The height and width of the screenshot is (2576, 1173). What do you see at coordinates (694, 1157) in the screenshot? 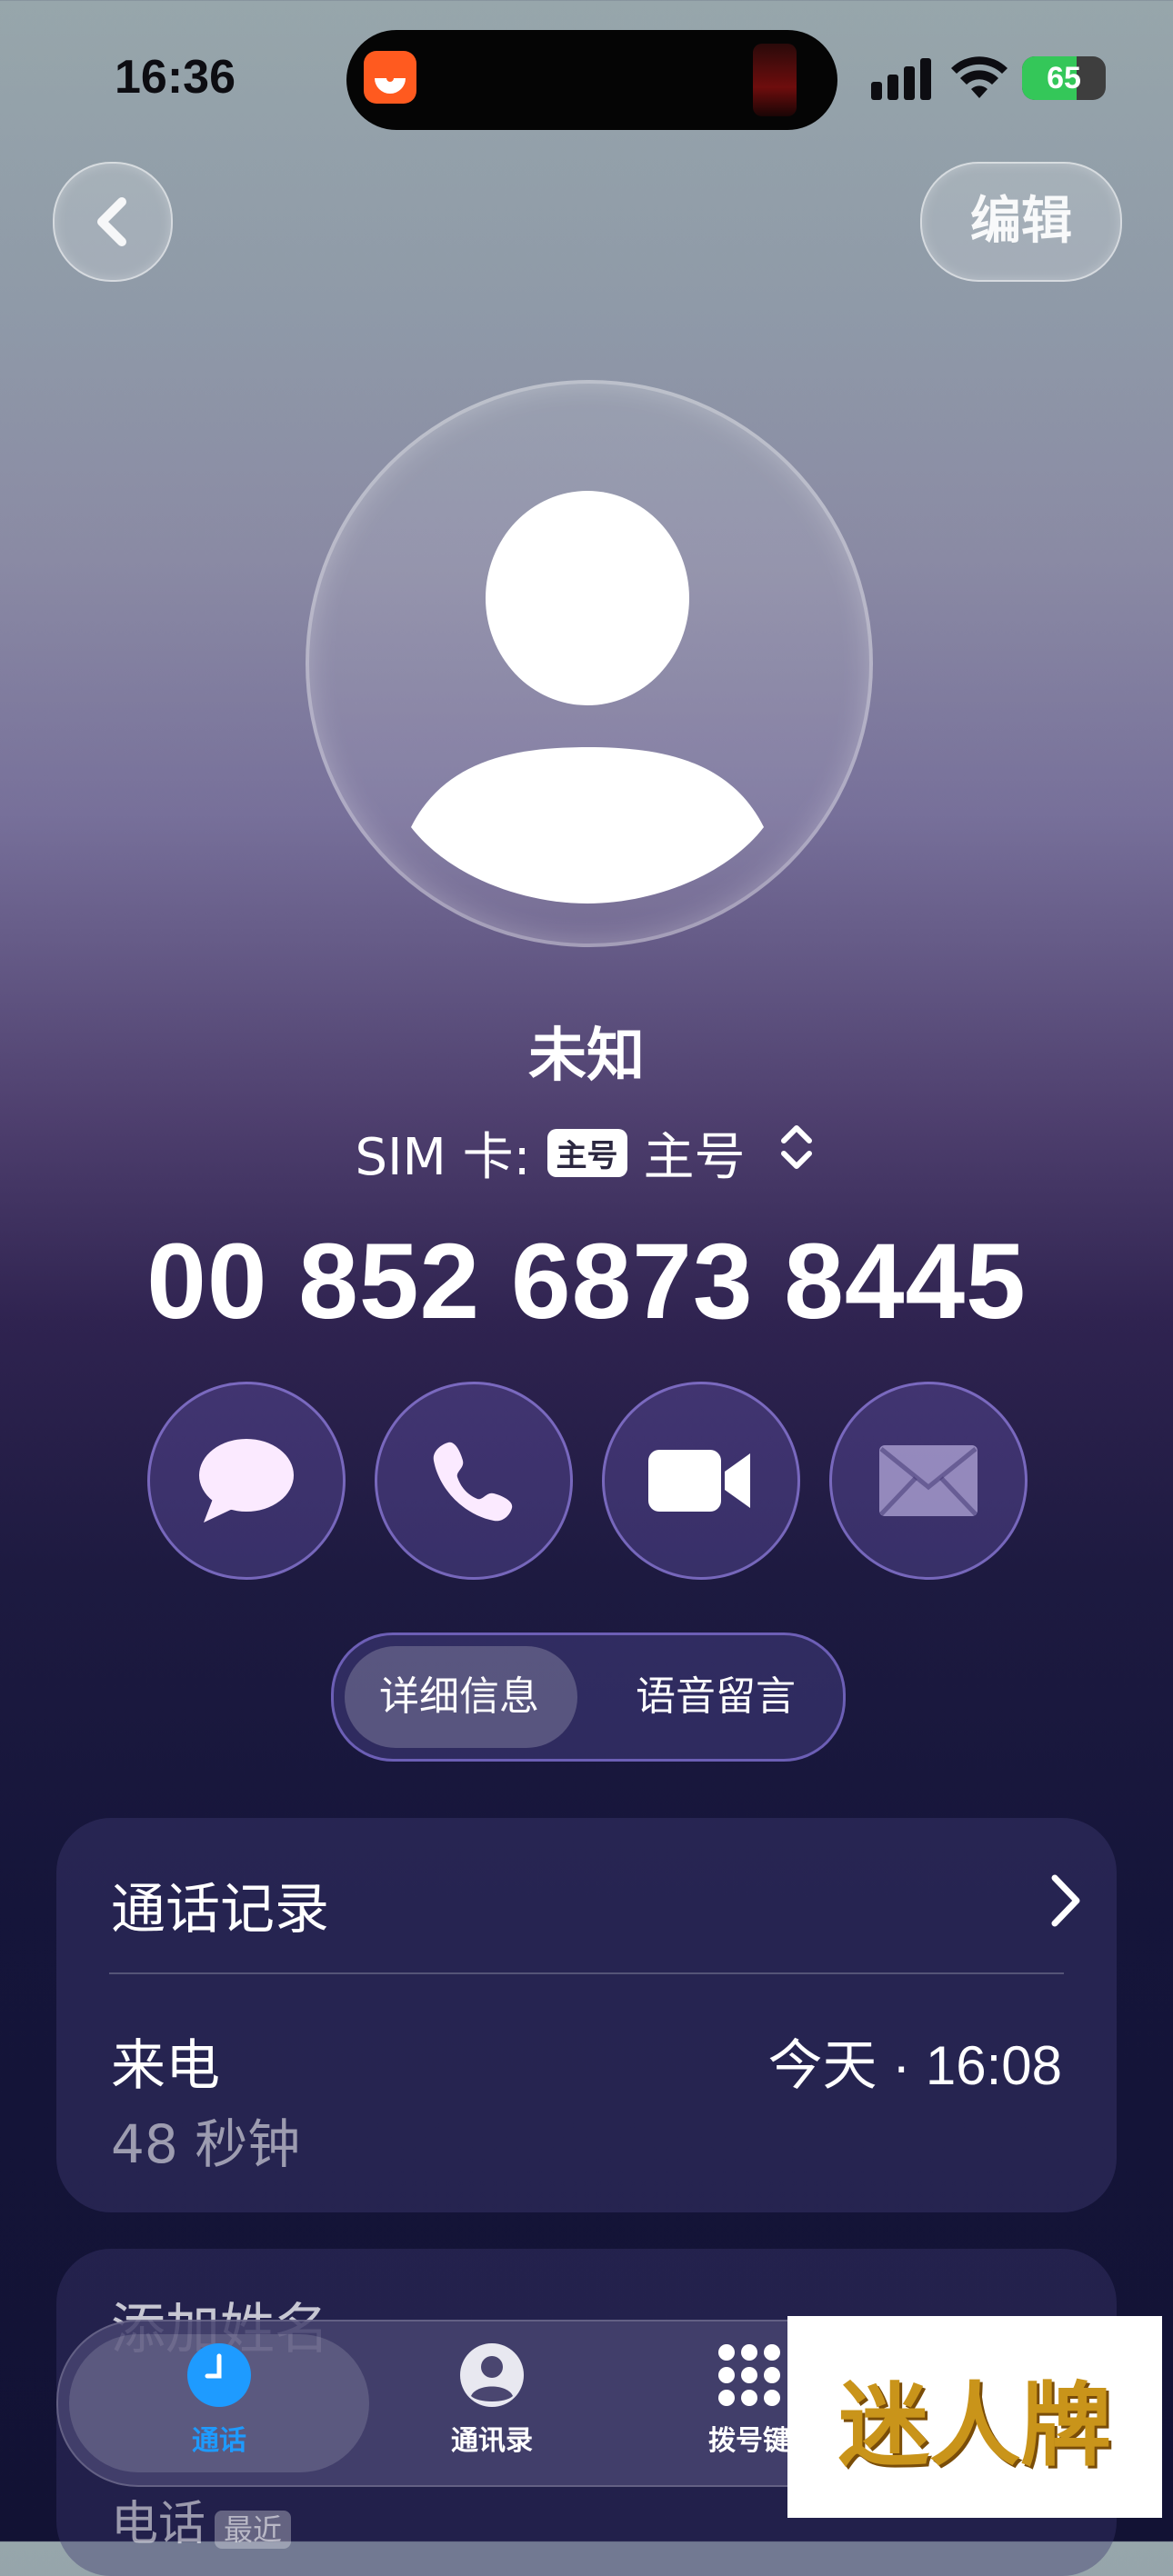
I see `sim-value: 主号` at bounding box center [694, 1157].